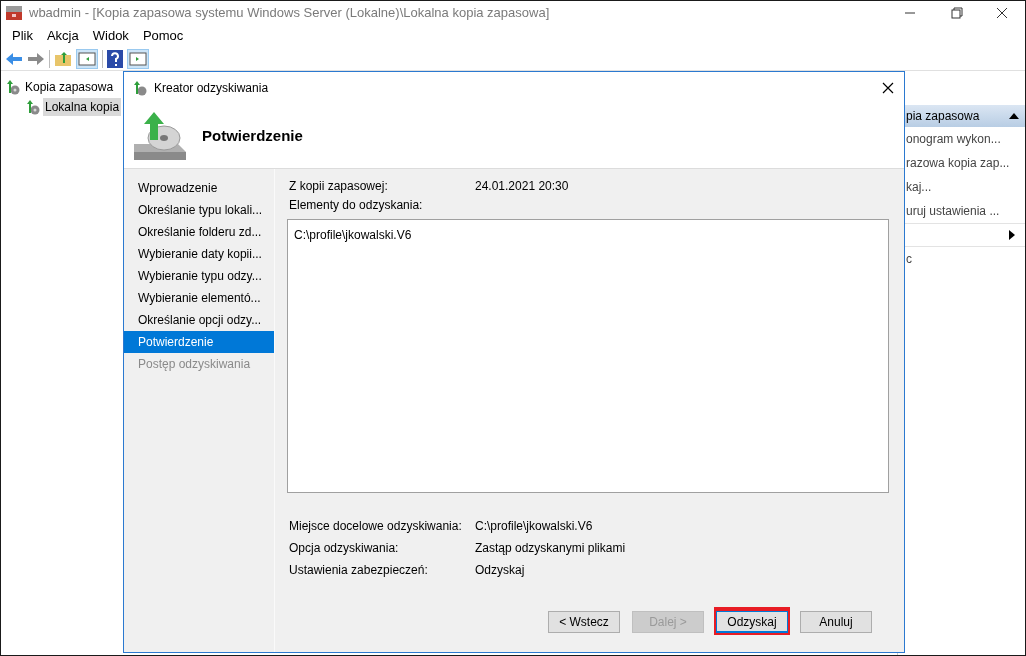  What do you see at coordinates (359, 570) in the screenshot?
I see `field-label: Ustawienia zabezpieczeń:` at bounding box center [359, 570].